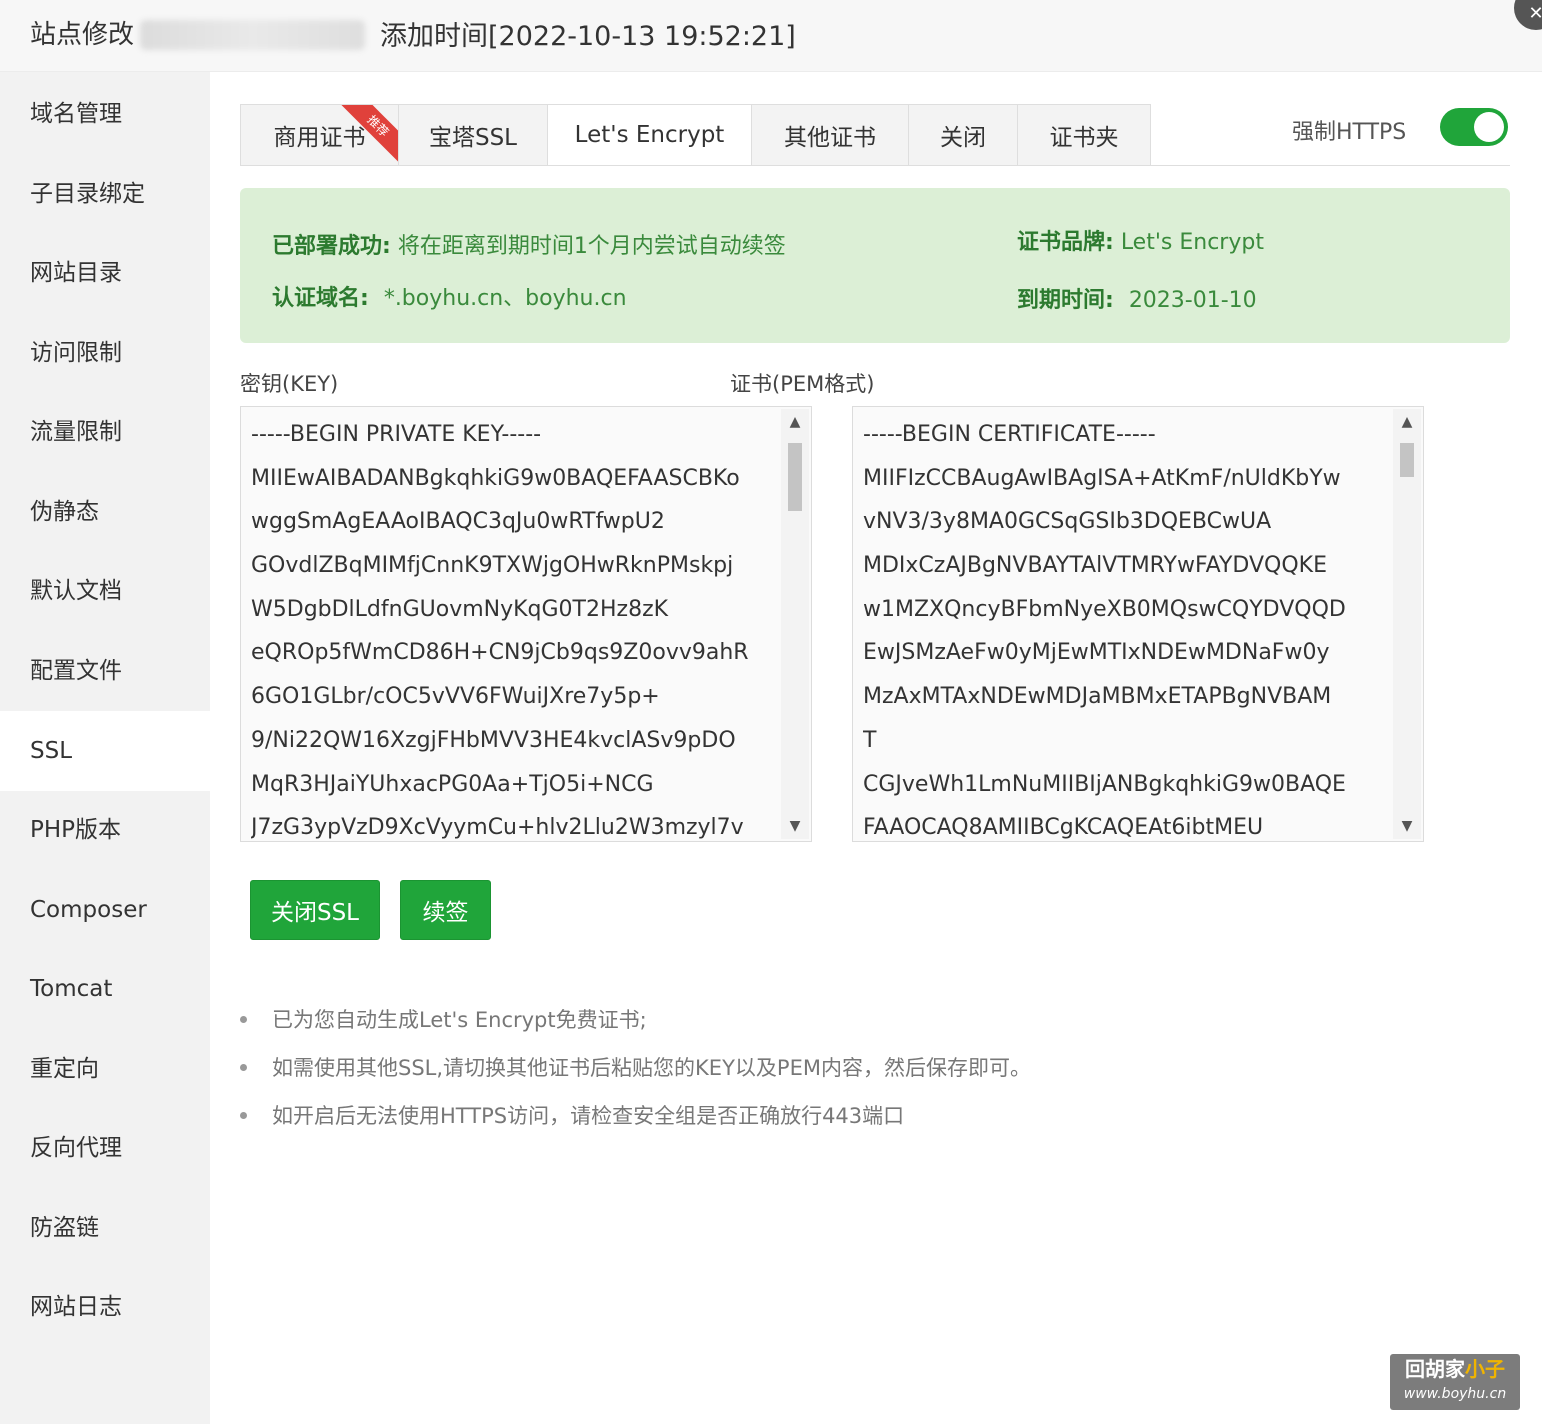  What do you see at coordinates (289, 384) in the screenshot?
I see `key-label: 密钥(KEY)` at bounding box center [289, 384].